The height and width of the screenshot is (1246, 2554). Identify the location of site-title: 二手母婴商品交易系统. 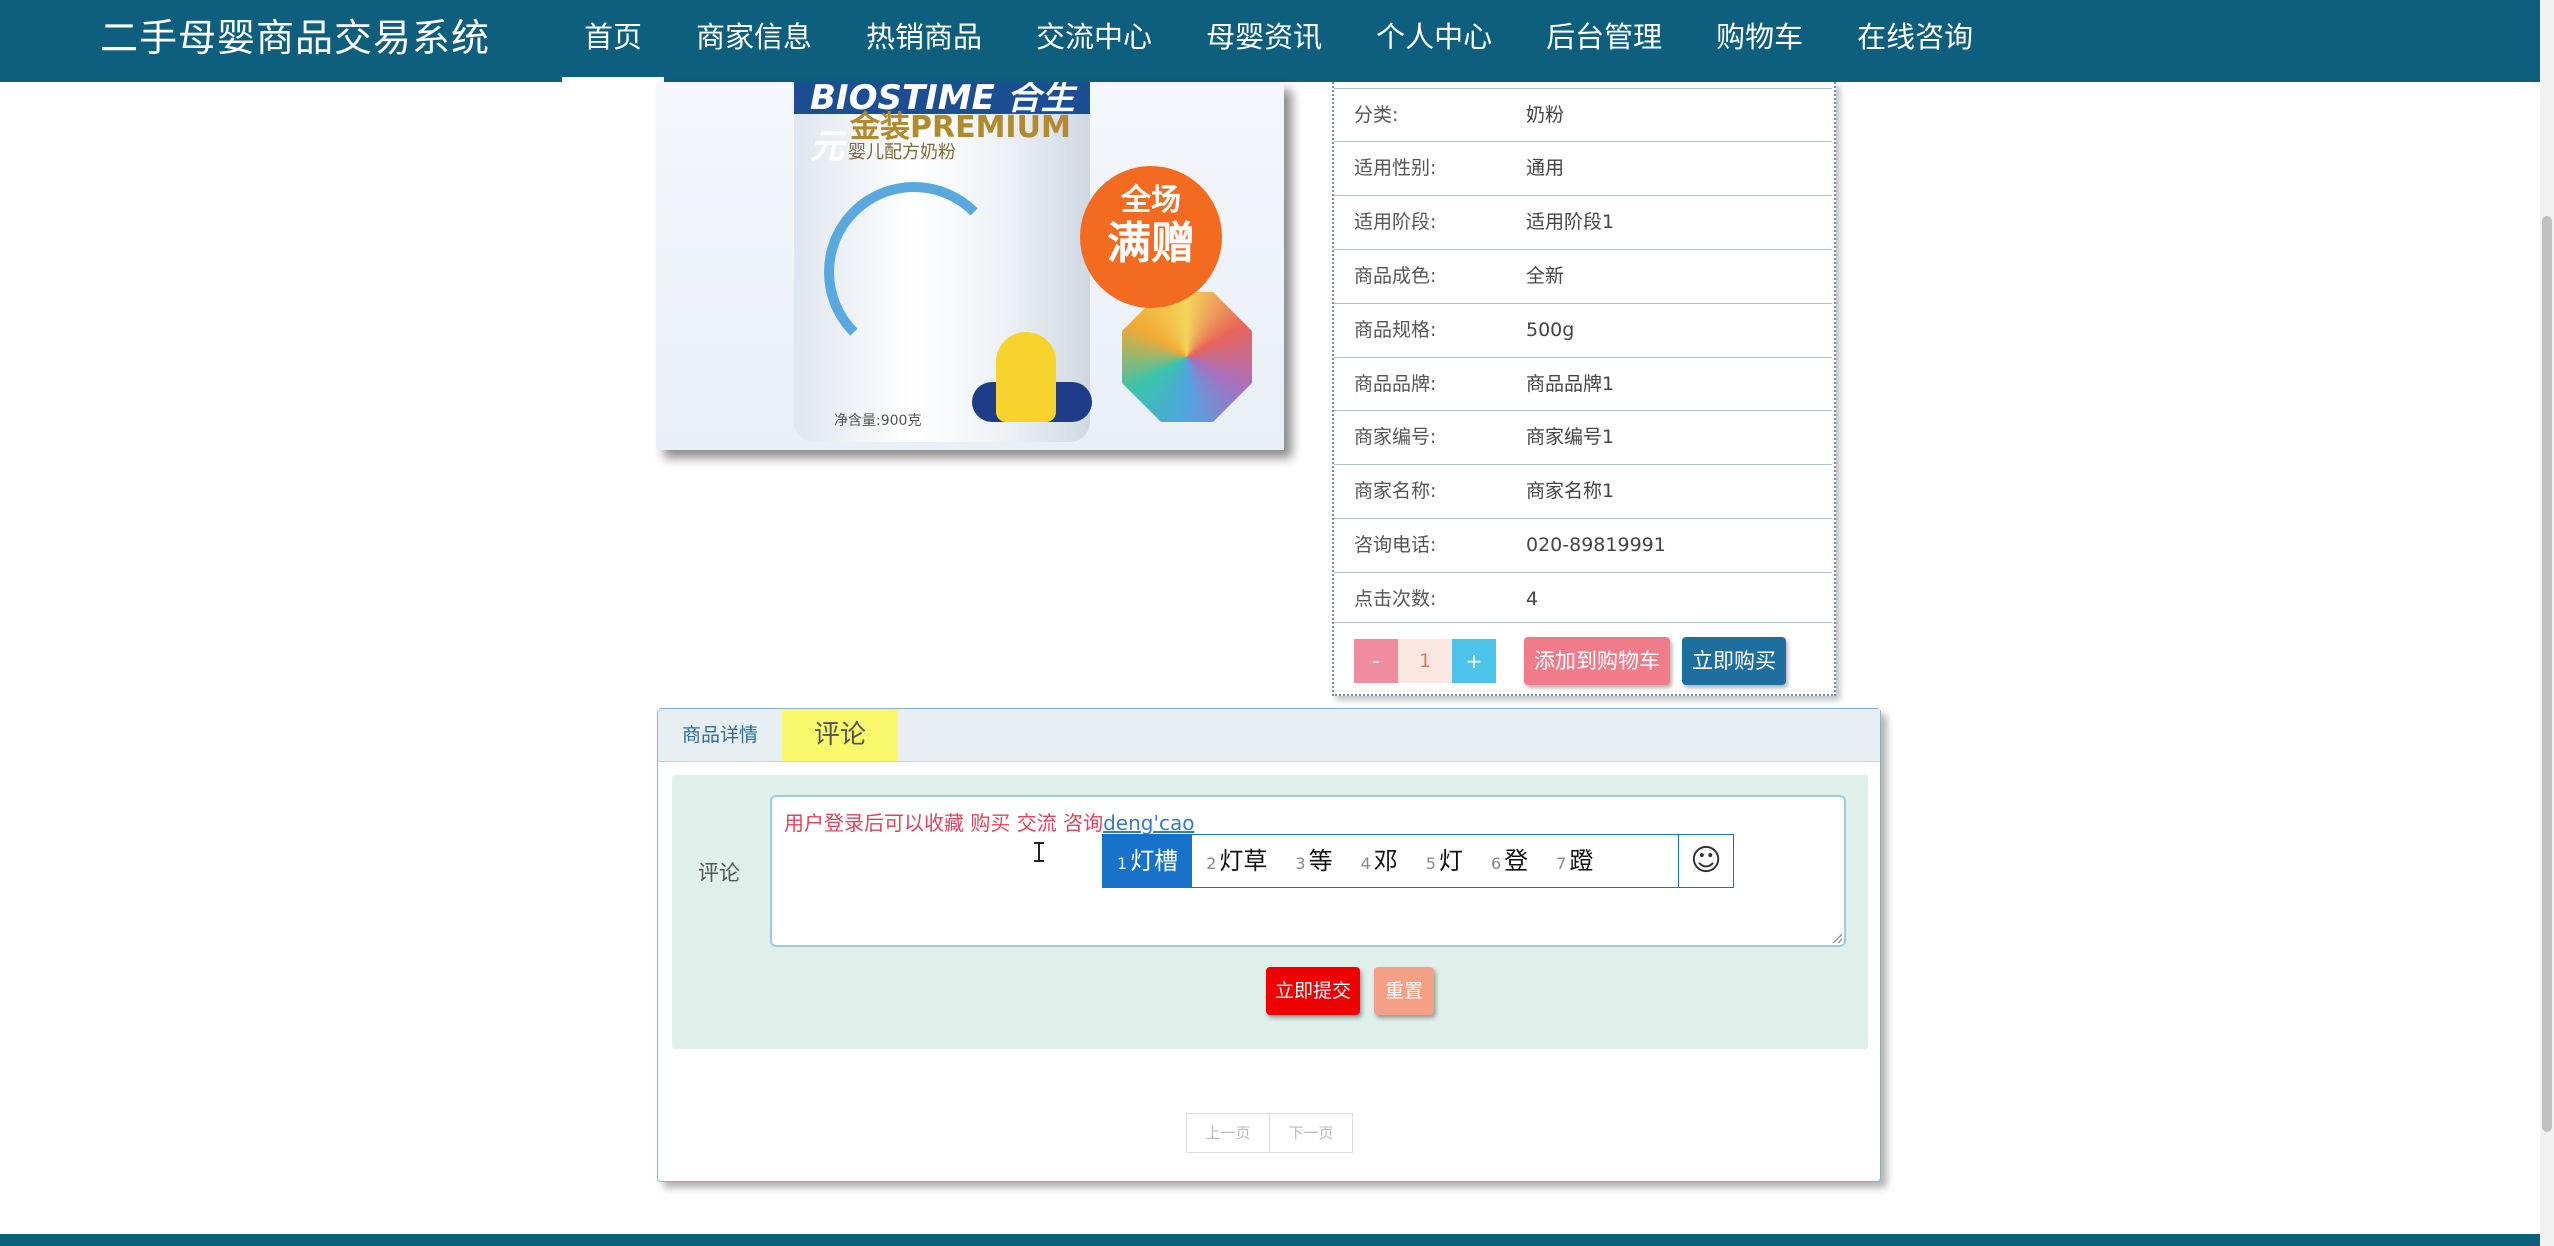
(295, 38).